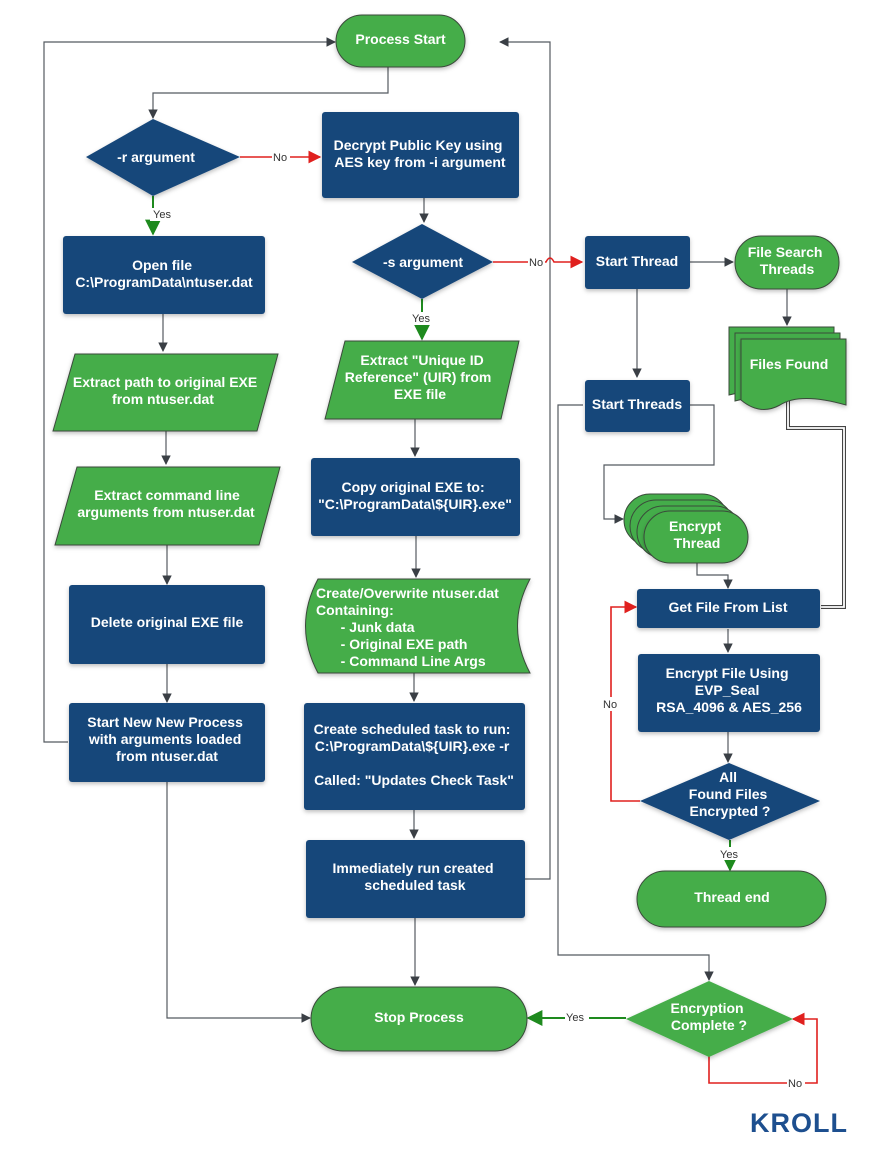  I want to click on node-start-thread: Start Thread, so click(637, 262).